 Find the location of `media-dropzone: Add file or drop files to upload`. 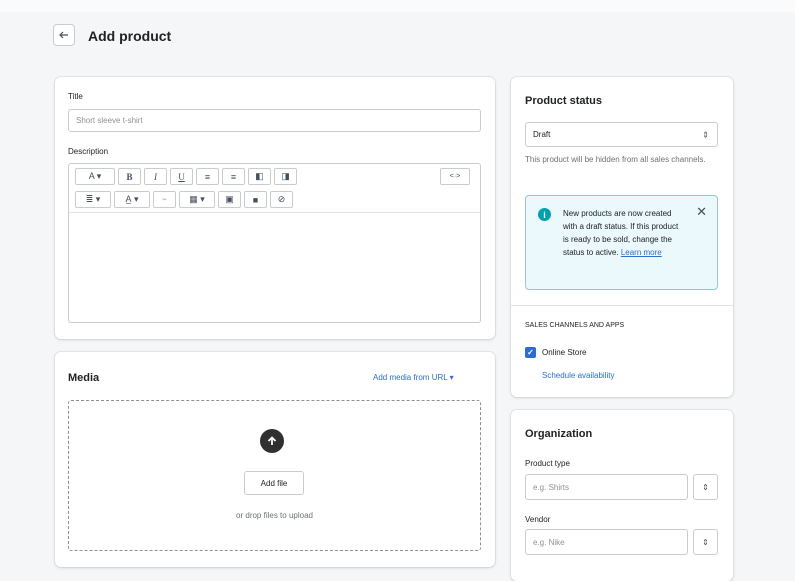

media-dropzone: Add file or drop files to upload is located at coordinates (274, 475).